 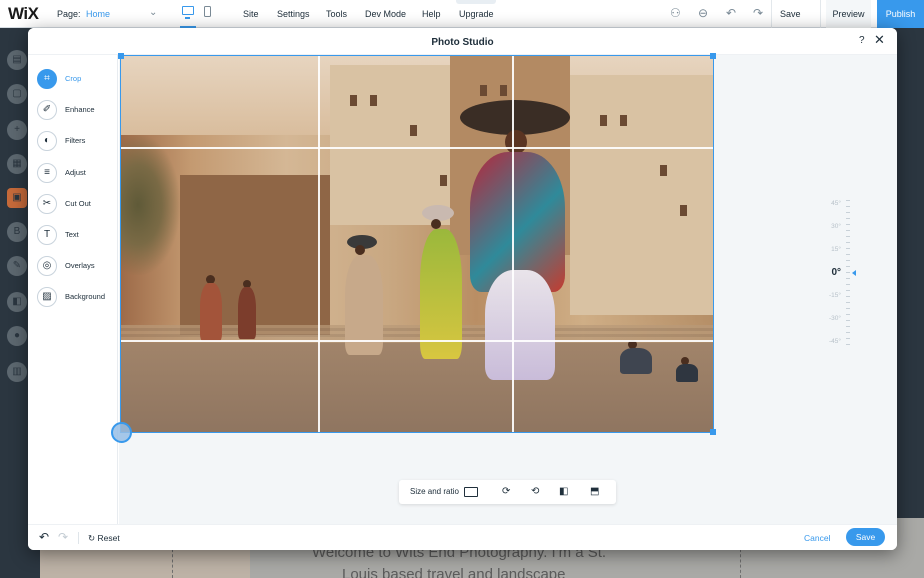 What do you see at coordinates (17, 130) in the screenshot?
I see `add-icon: +` at bounding box center [17, 130].